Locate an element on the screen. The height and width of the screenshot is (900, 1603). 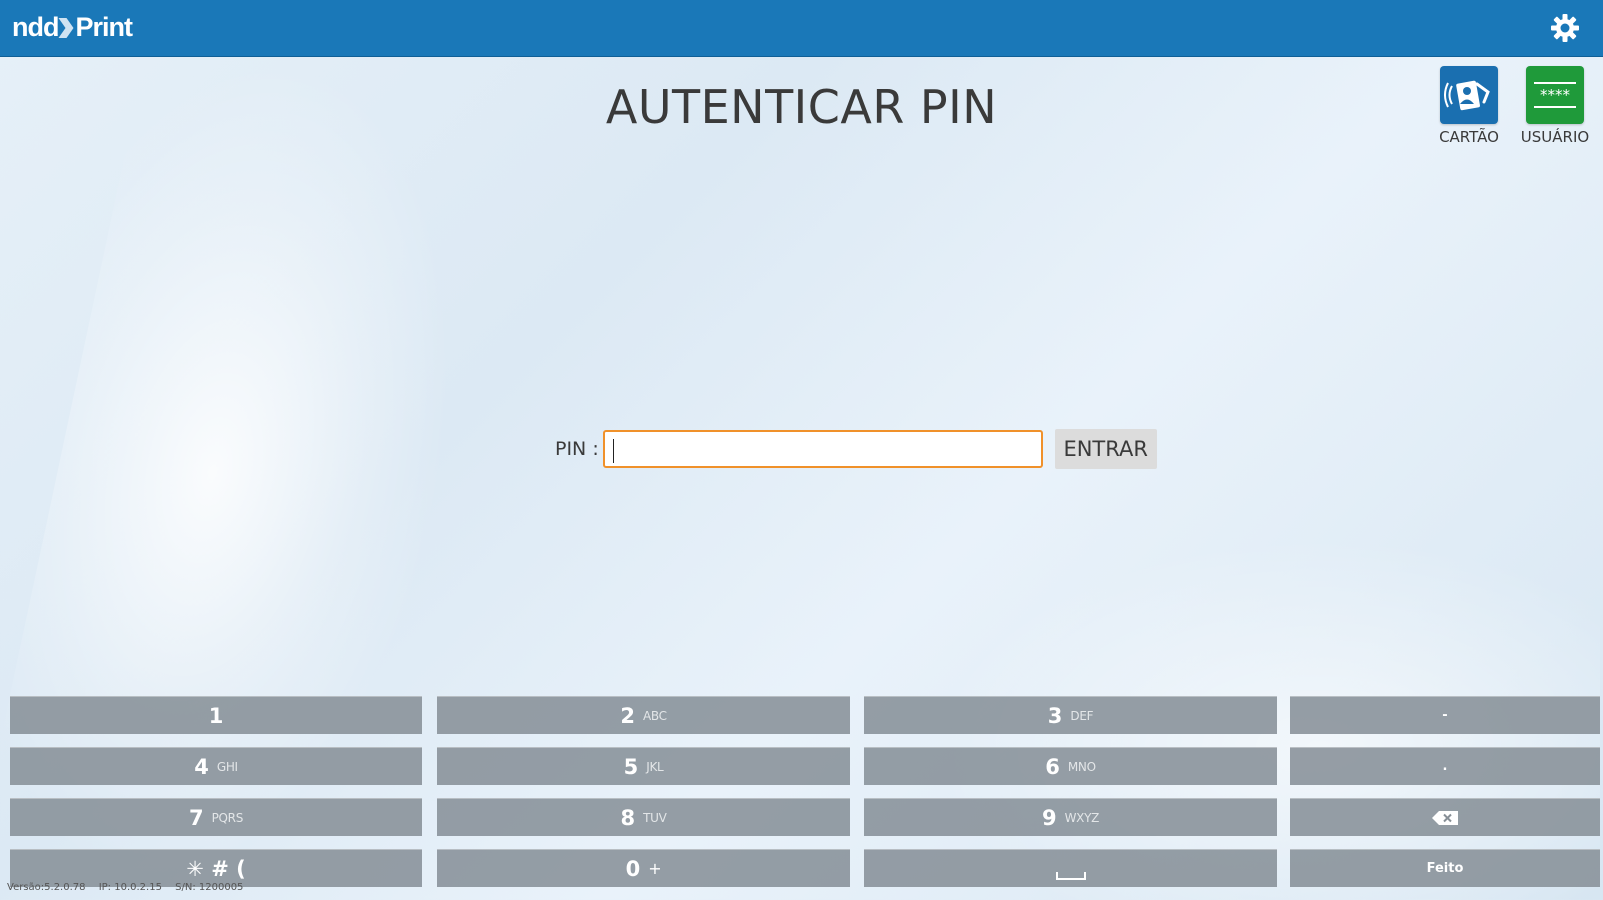
key-sub-label: PQRS is located at coordinates (227, 817).